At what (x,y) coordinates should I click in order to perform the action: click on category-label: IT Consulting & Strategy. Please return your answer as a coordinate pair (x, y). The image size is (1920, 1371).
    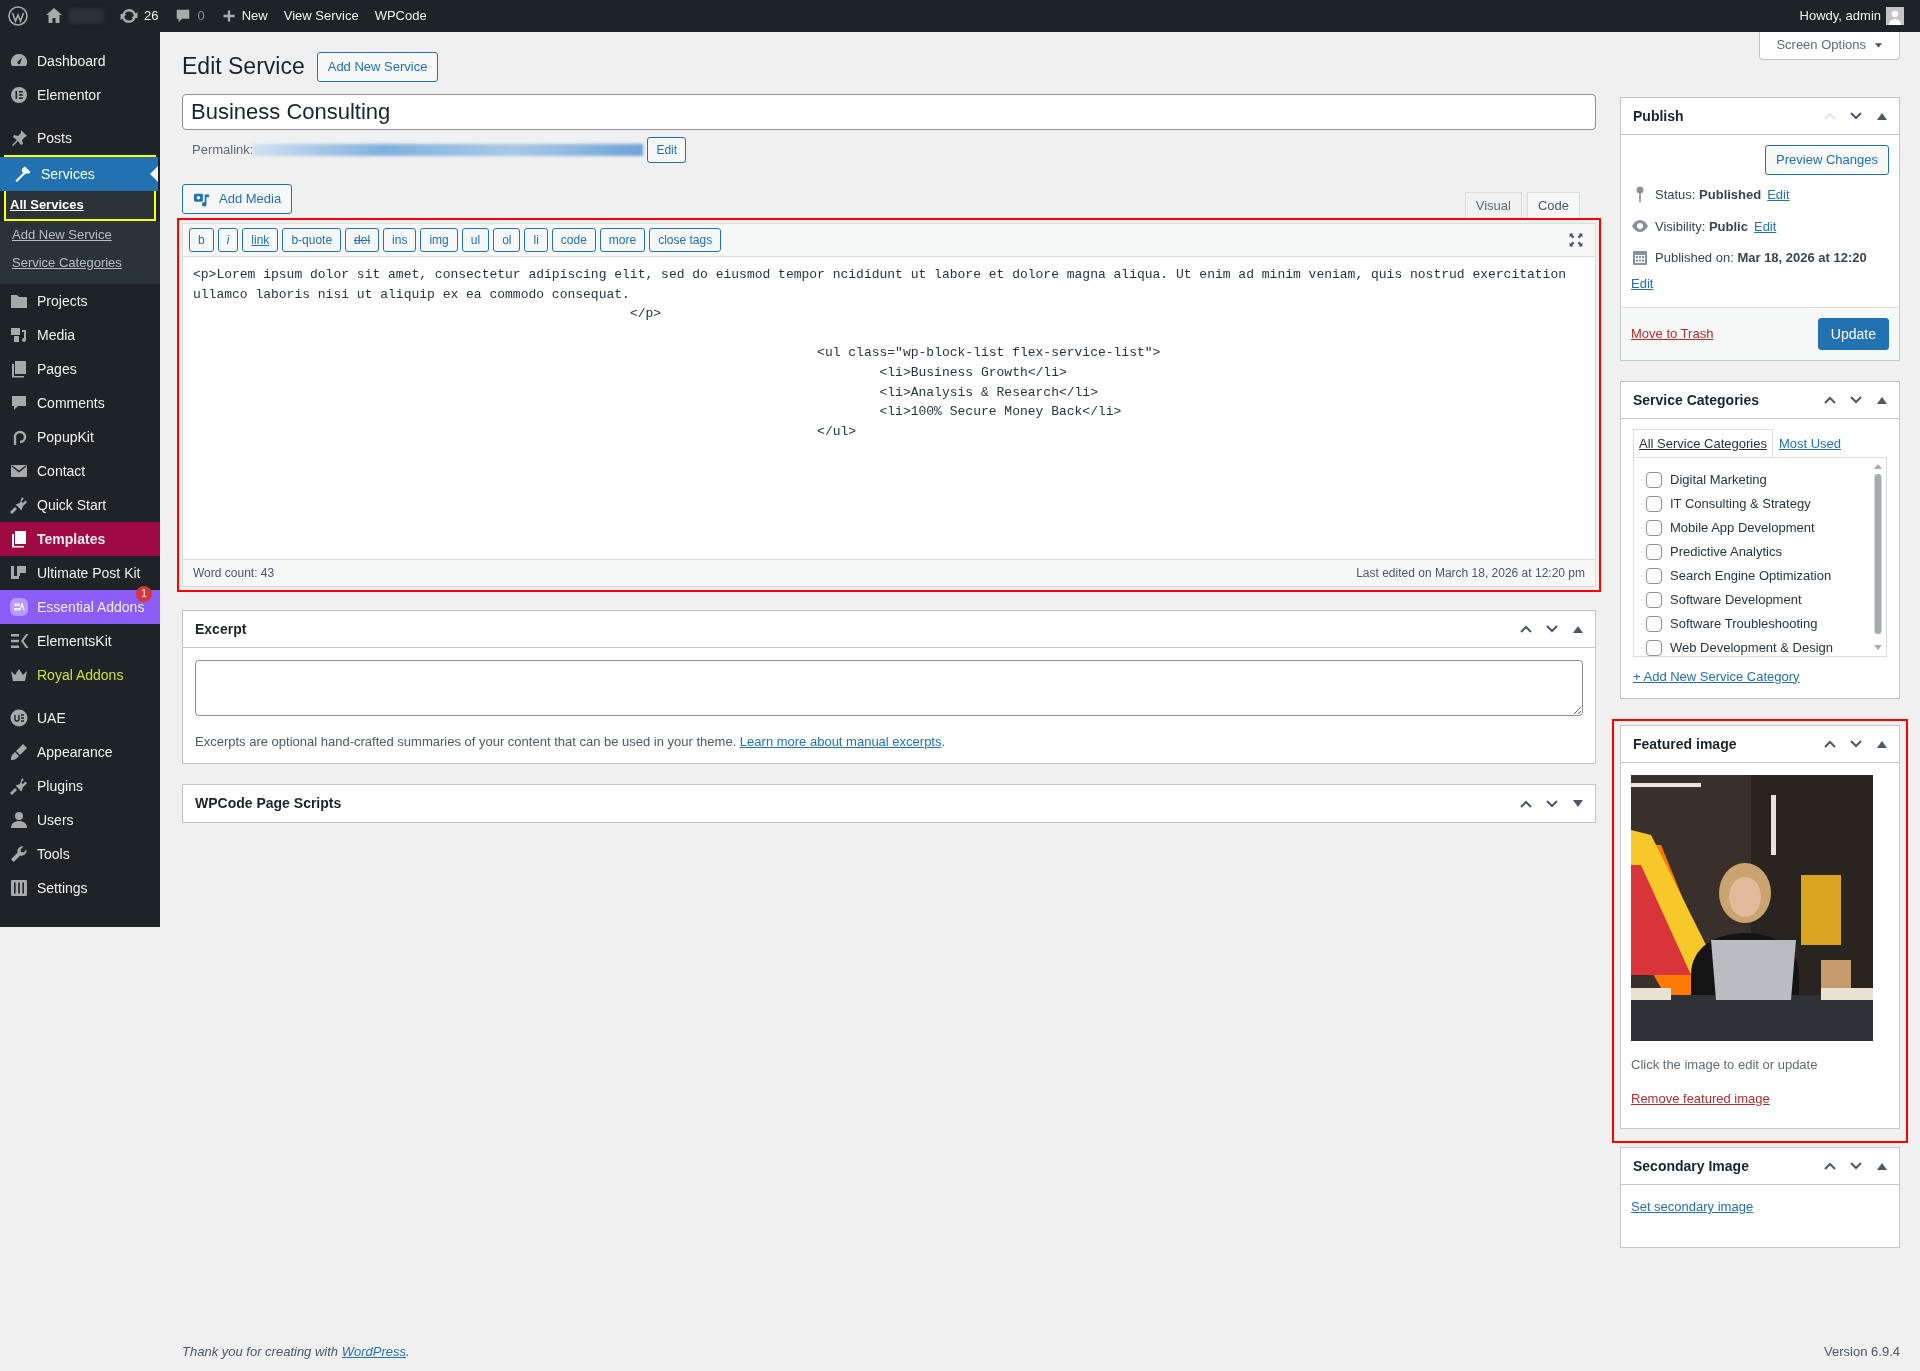
    Looking at the image, I should click on (1740, 503).